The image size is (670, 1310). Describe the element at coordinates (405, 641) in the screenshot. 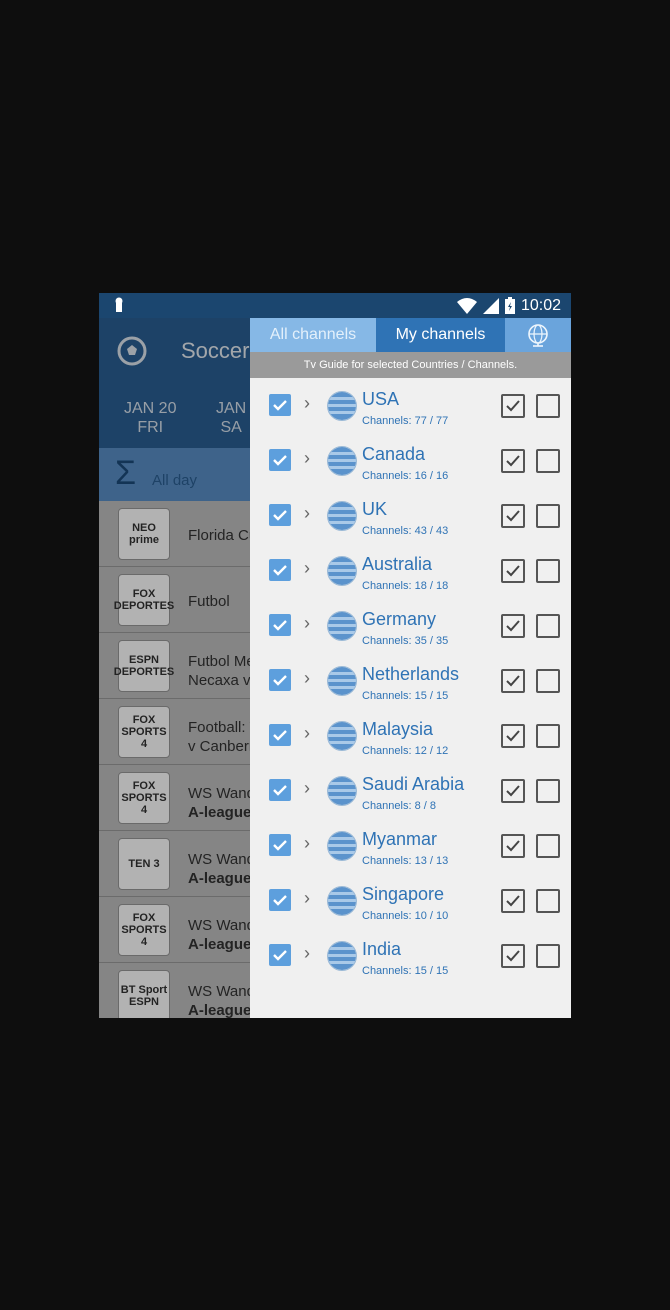

I see `channel-count: Channels: 35 / 35` at that location.